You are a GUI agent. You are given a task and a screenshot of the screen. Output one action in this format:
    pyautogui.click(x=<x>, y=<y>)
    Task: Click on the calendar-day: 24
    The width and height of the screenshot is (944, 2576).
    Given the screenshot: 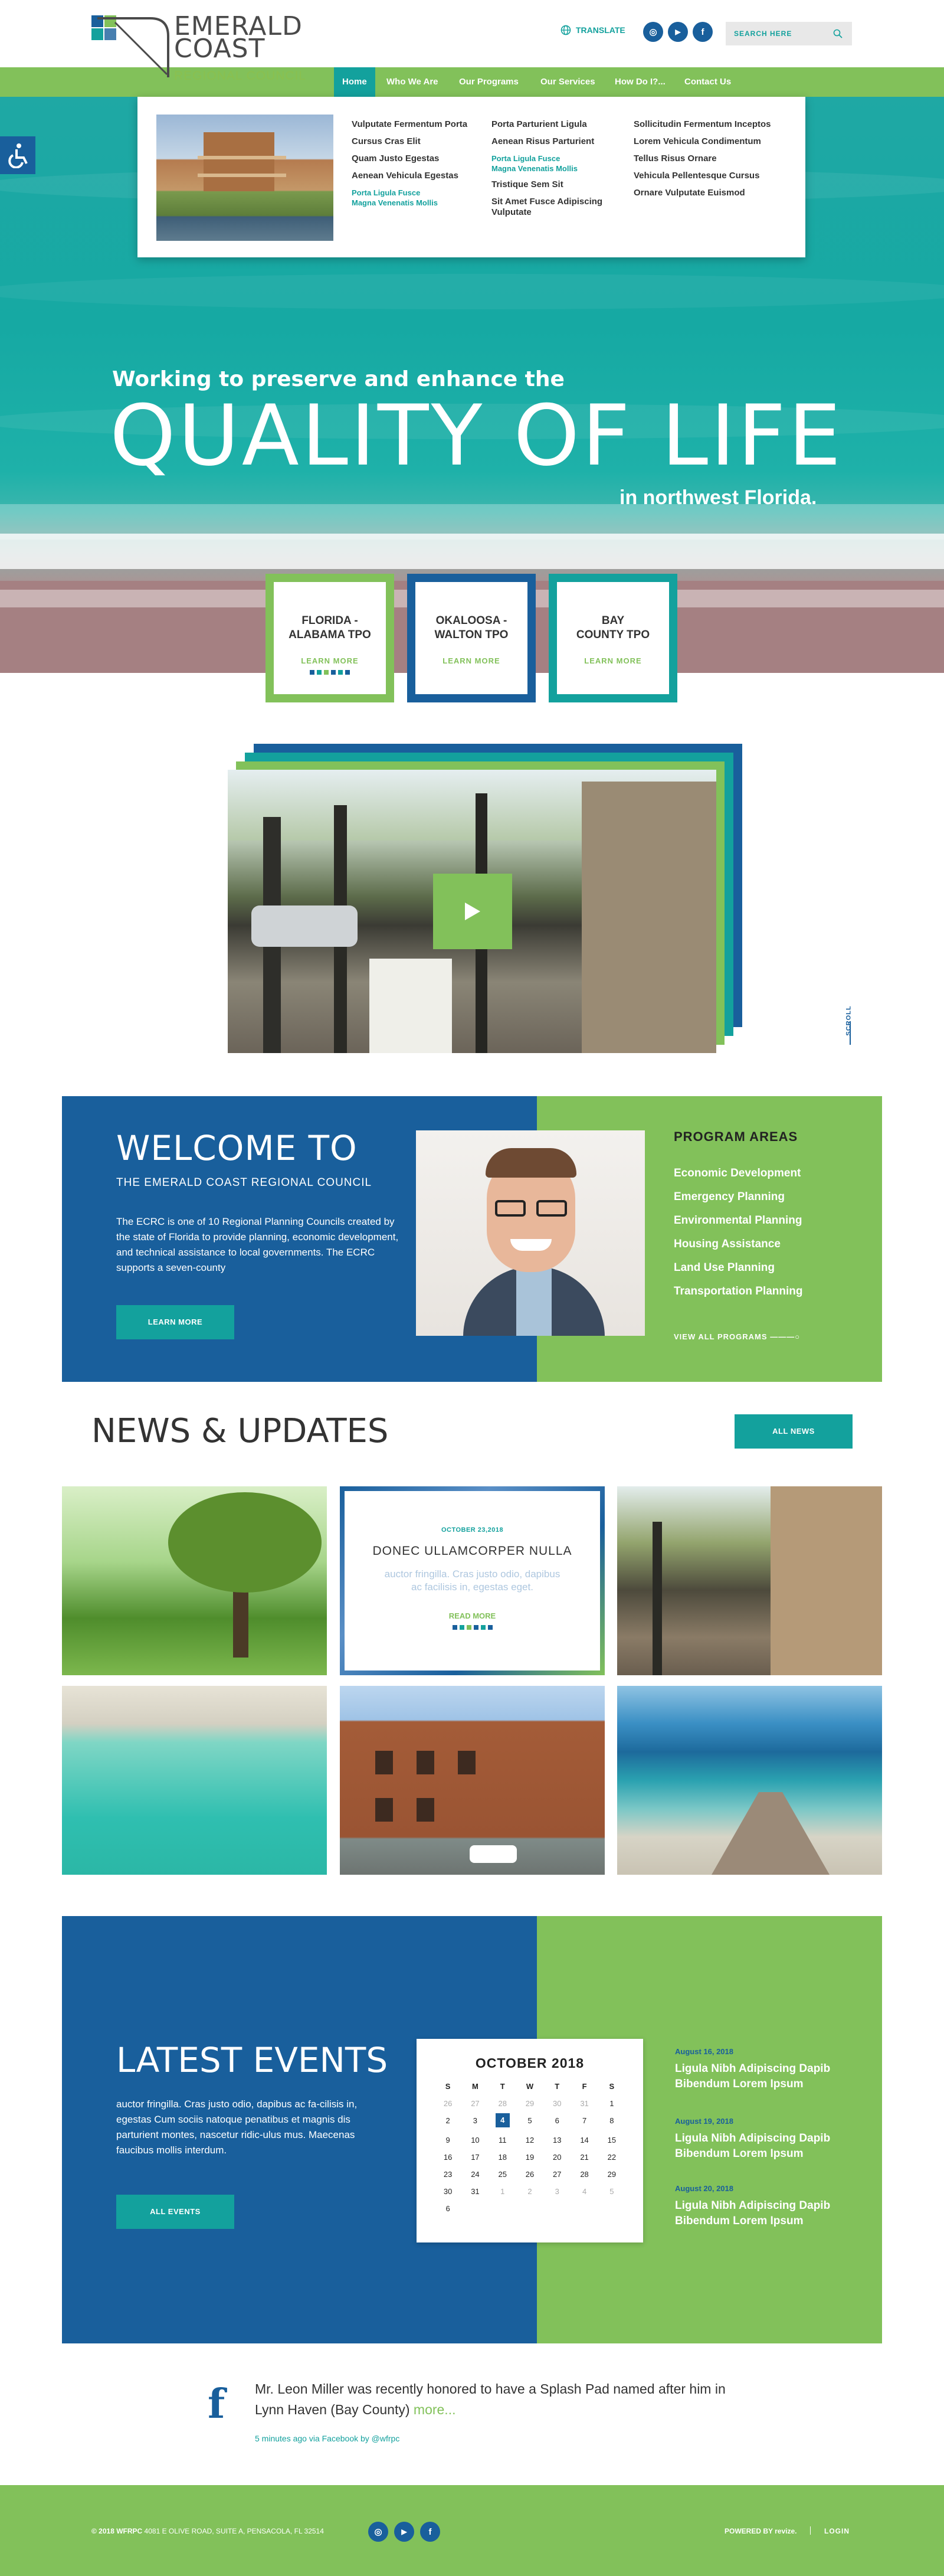 What is the action you would take?
    pyautogui.click(x=475, y=2174)
    